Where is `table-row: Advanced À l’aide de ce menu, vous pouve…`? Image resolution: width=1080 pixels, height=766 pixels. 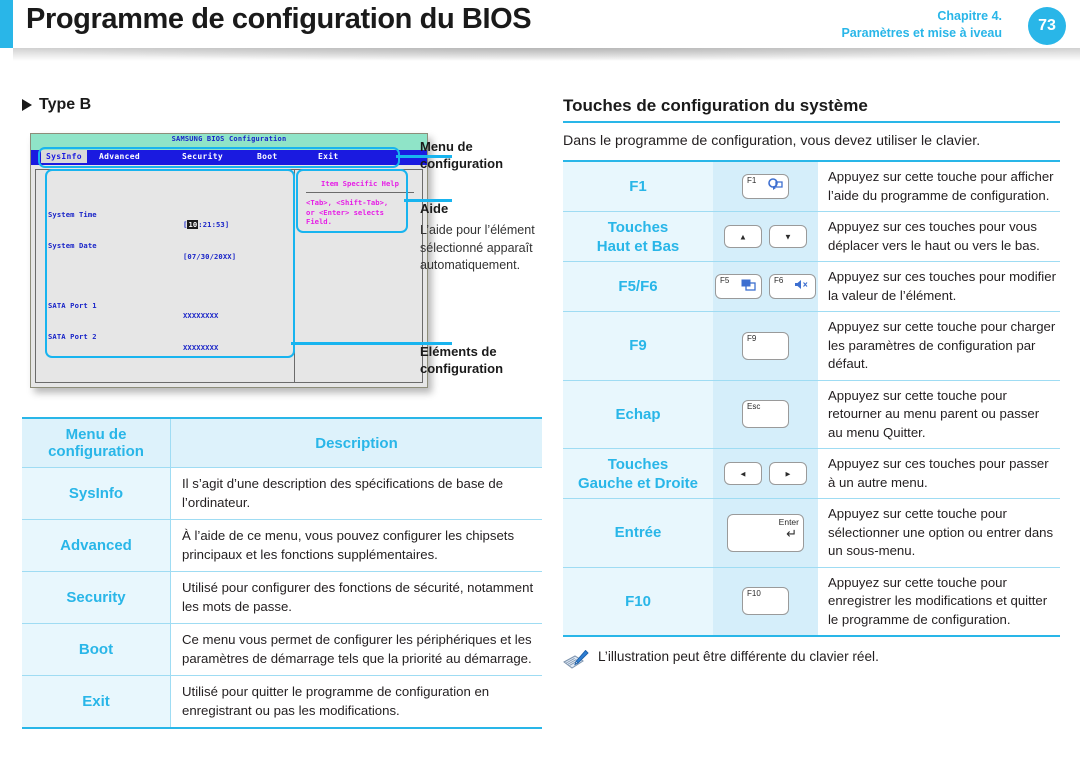 table-row: Advanced À l’aide de ce menu, vous pouve… is located at coordinates (282, 545).